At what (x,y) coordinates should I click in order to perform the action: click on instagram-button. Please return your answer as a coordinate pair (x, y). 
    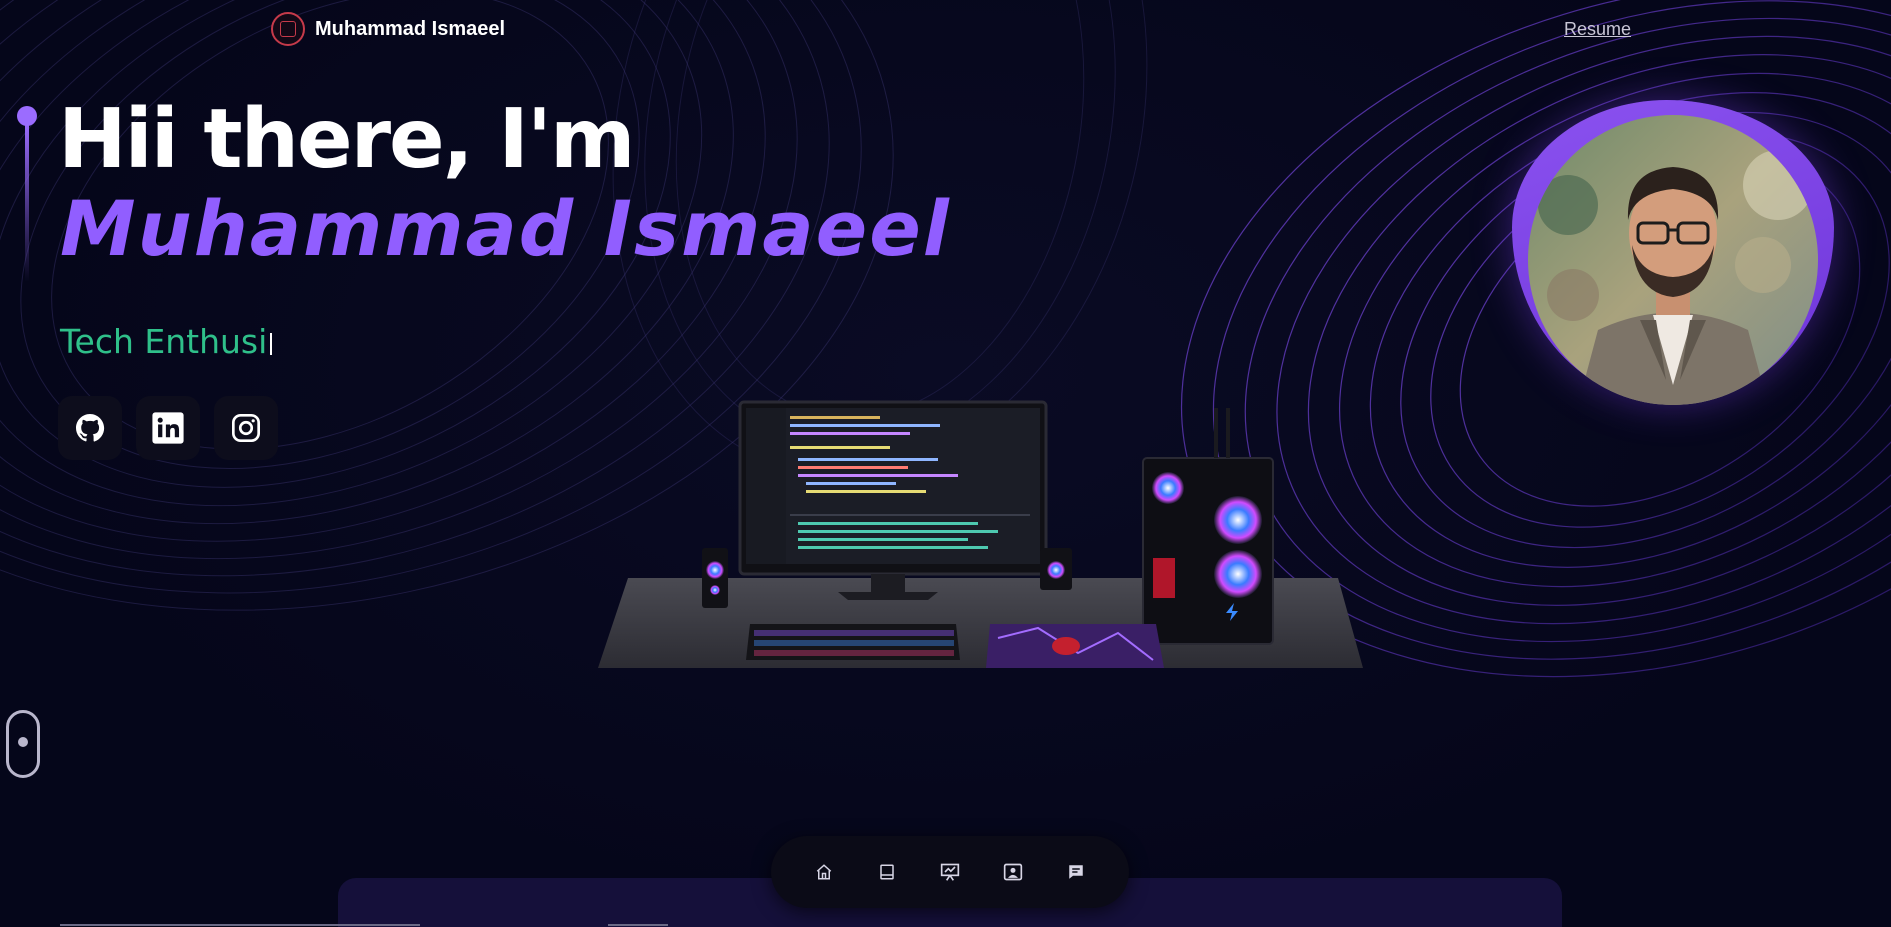
    Looking at the image, I should click on (246, 428).